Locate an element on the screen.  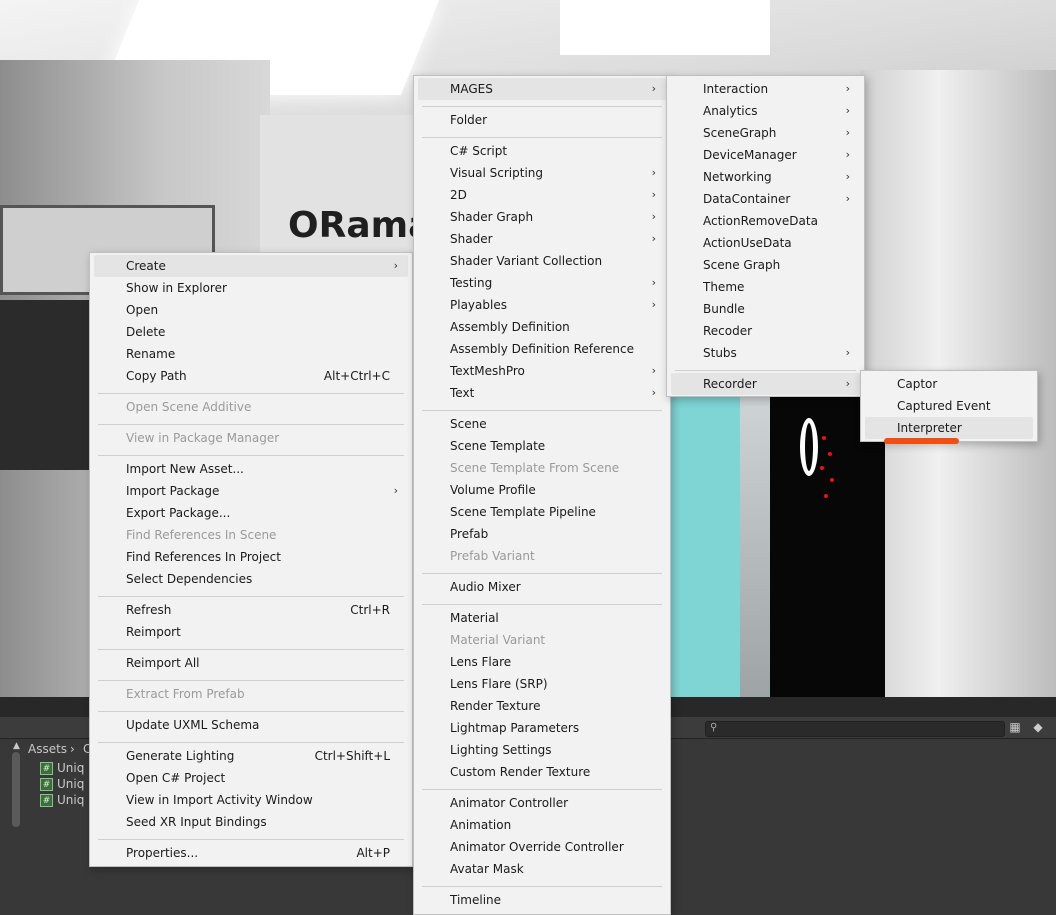
menu-item-render-texture: Render Texture is located at coordinates (542, 706).